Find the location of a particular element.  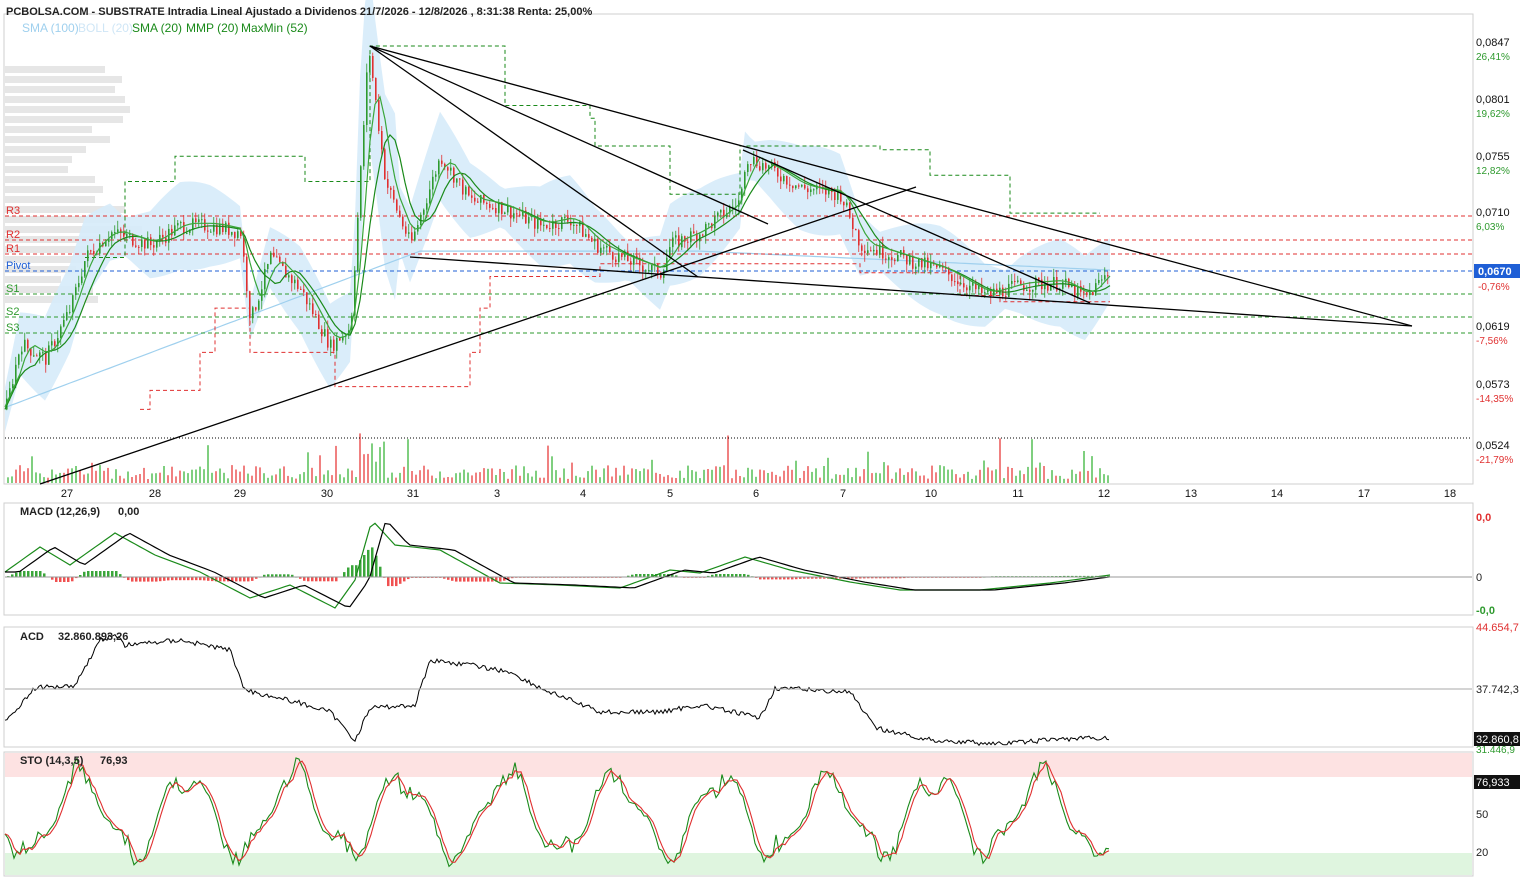

price-tick-value: 0,0619 is located at coordinates (1493, 327).